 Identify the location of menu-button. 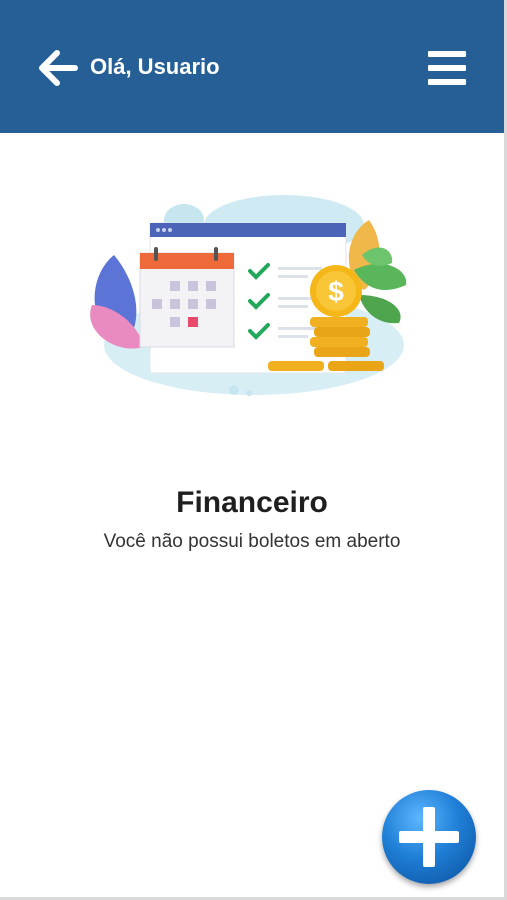
(448, 68).